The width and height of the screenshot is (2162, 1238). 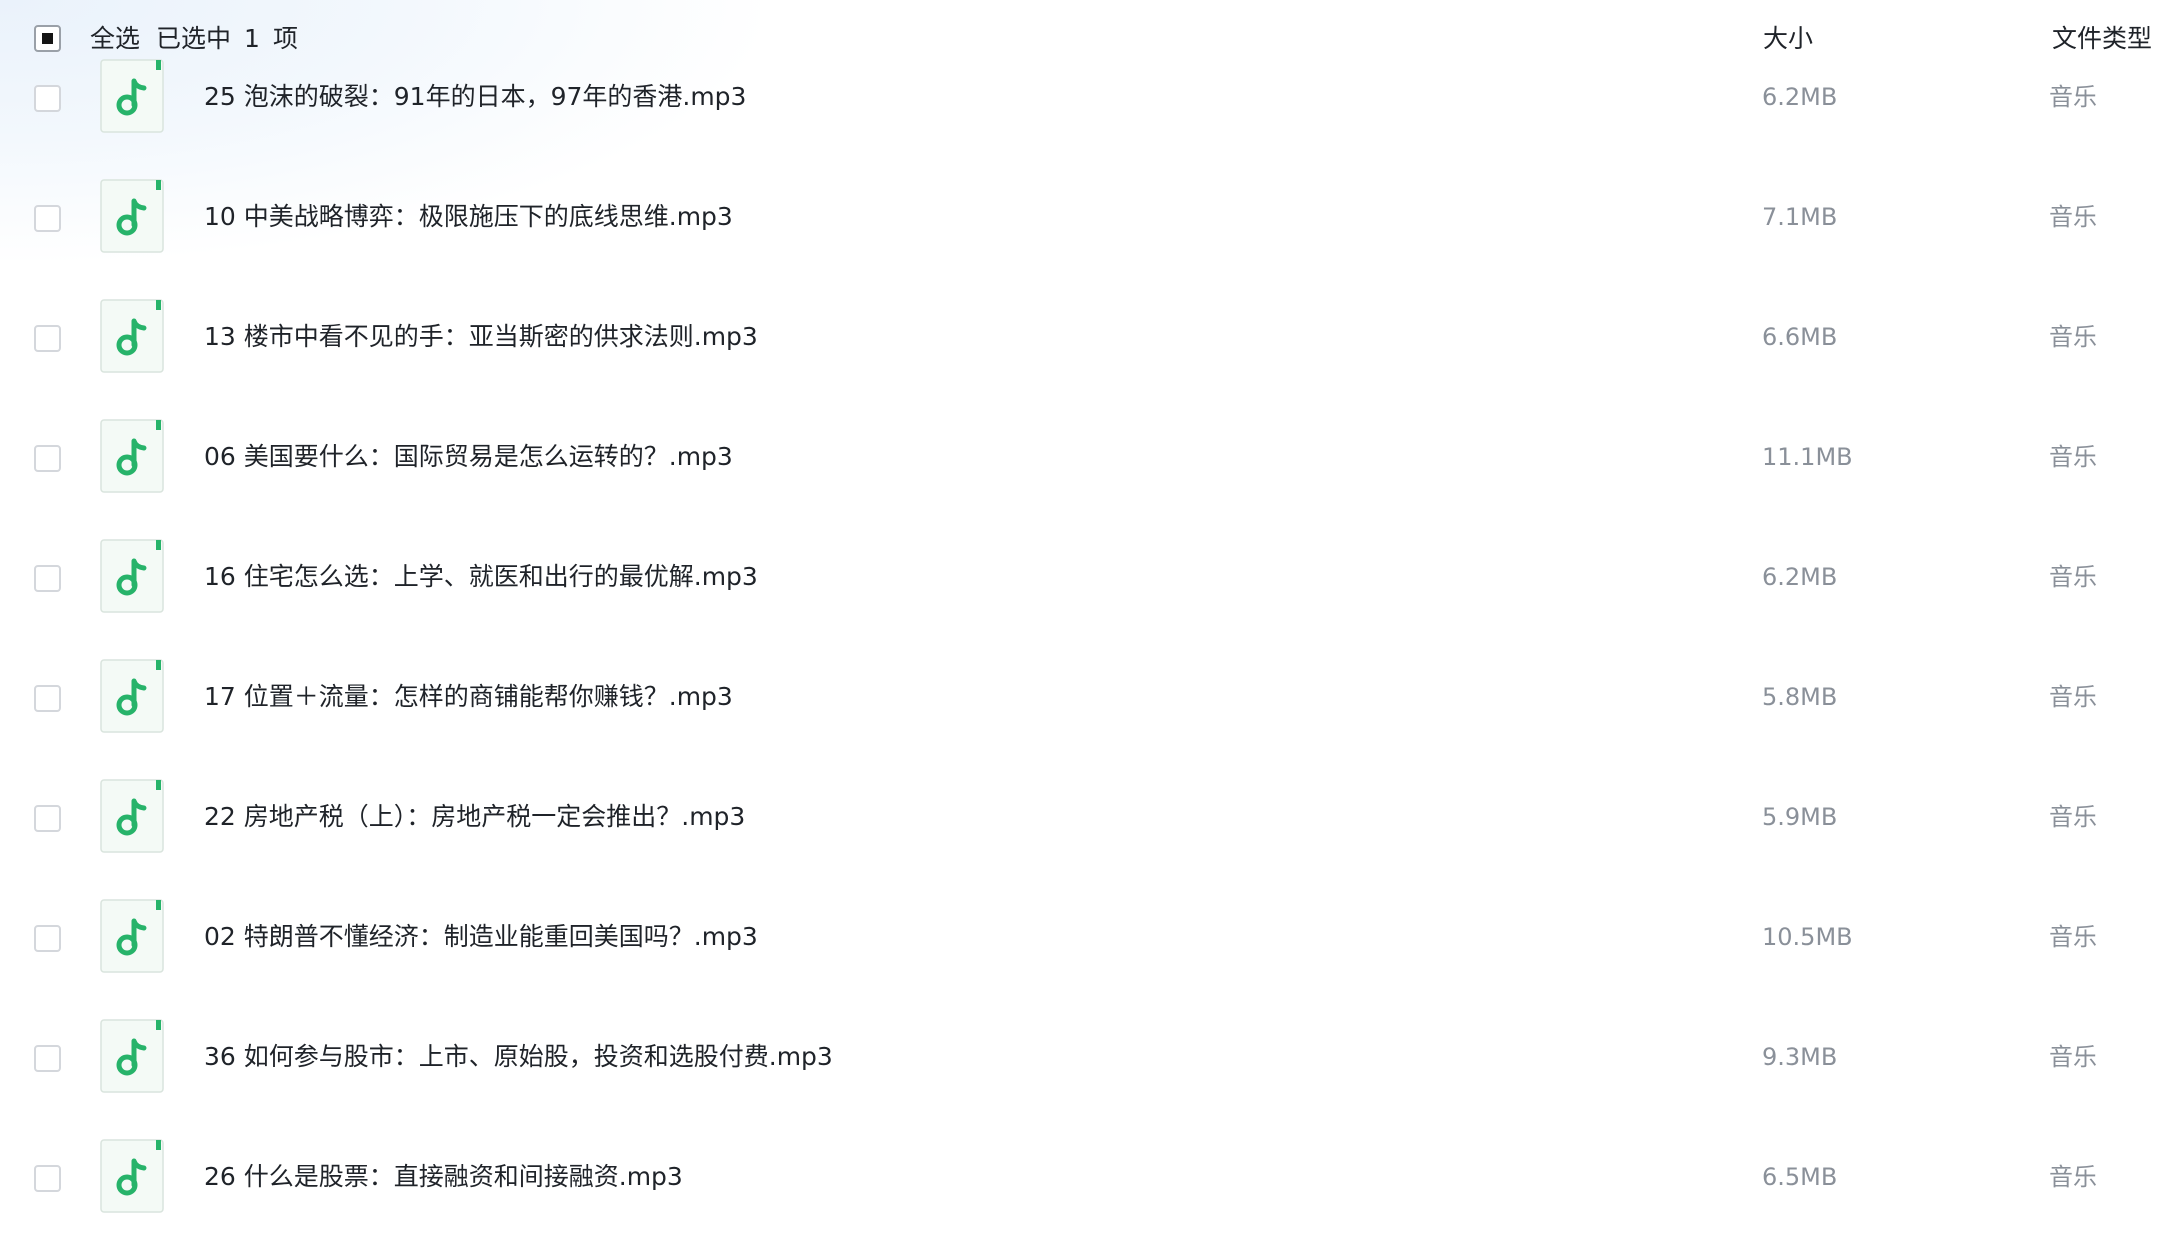 I want to click on file-row: 26 什么是股票：直接融资和间接融资.mp3 6.5MB 音乐, so click(x=1081, y=1178).